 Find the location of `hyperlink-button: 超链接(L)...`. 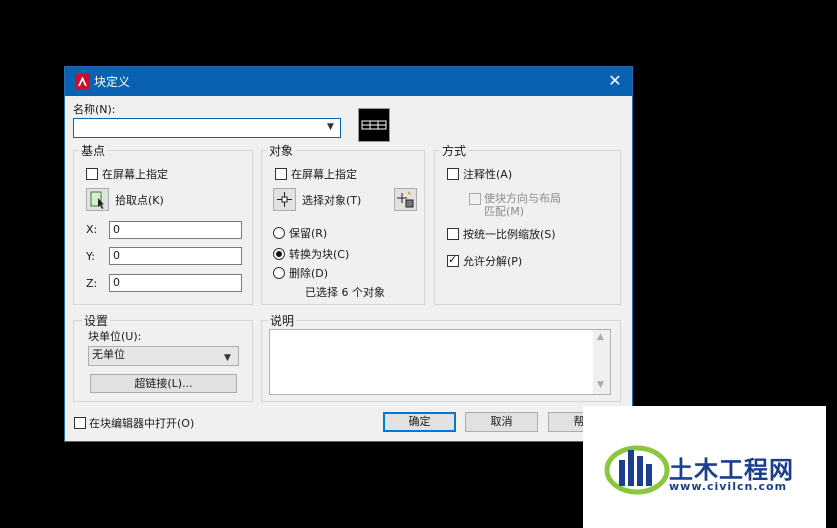

hyperlink-button: 超链接(L)... is located at coordinates (163, 383).